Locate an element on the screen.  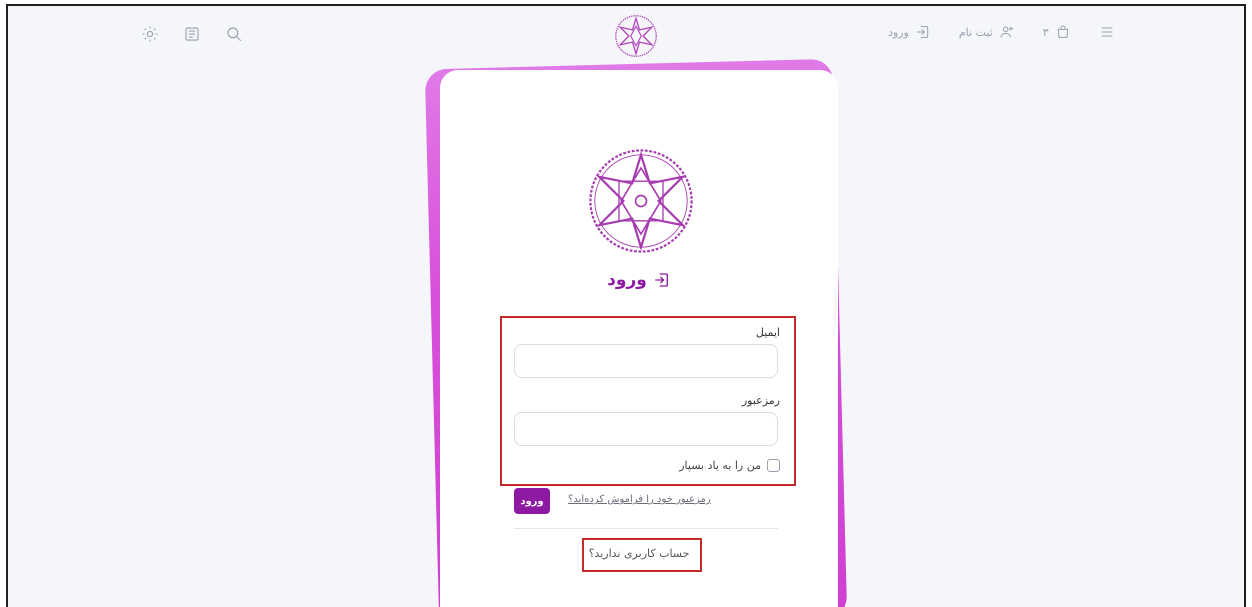
sun-icon is located at coordinates (150, 34).